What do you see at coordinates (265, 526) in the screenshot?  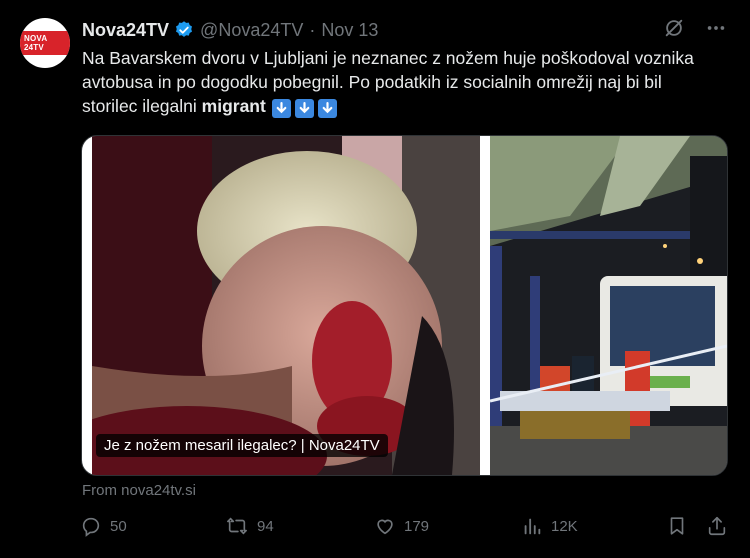 I see `repost-count: 94` at bounding box center [265, 526].